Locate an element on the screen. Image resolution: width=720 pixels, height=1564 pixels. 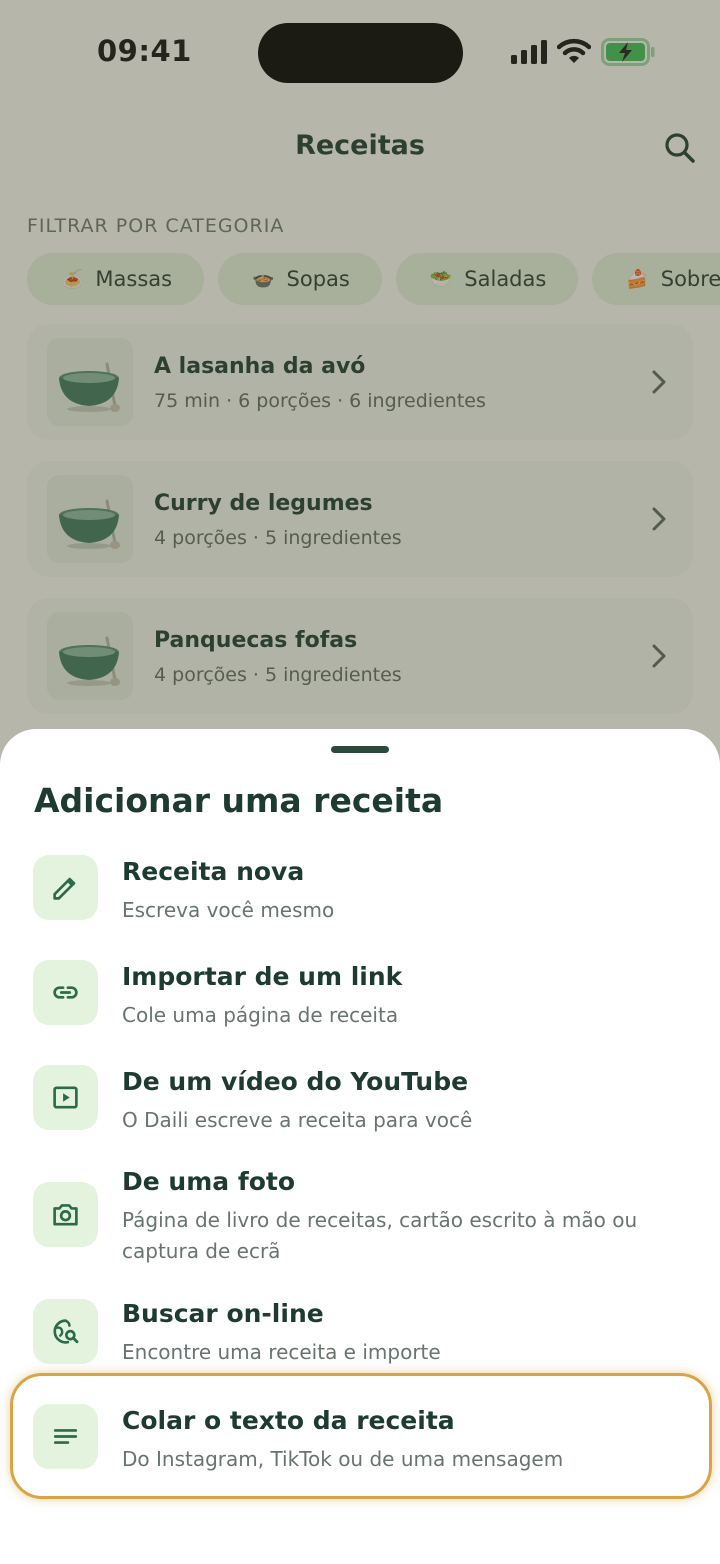
option-subtitle: Escreva você mesmo is located at coordinates (228, 910).